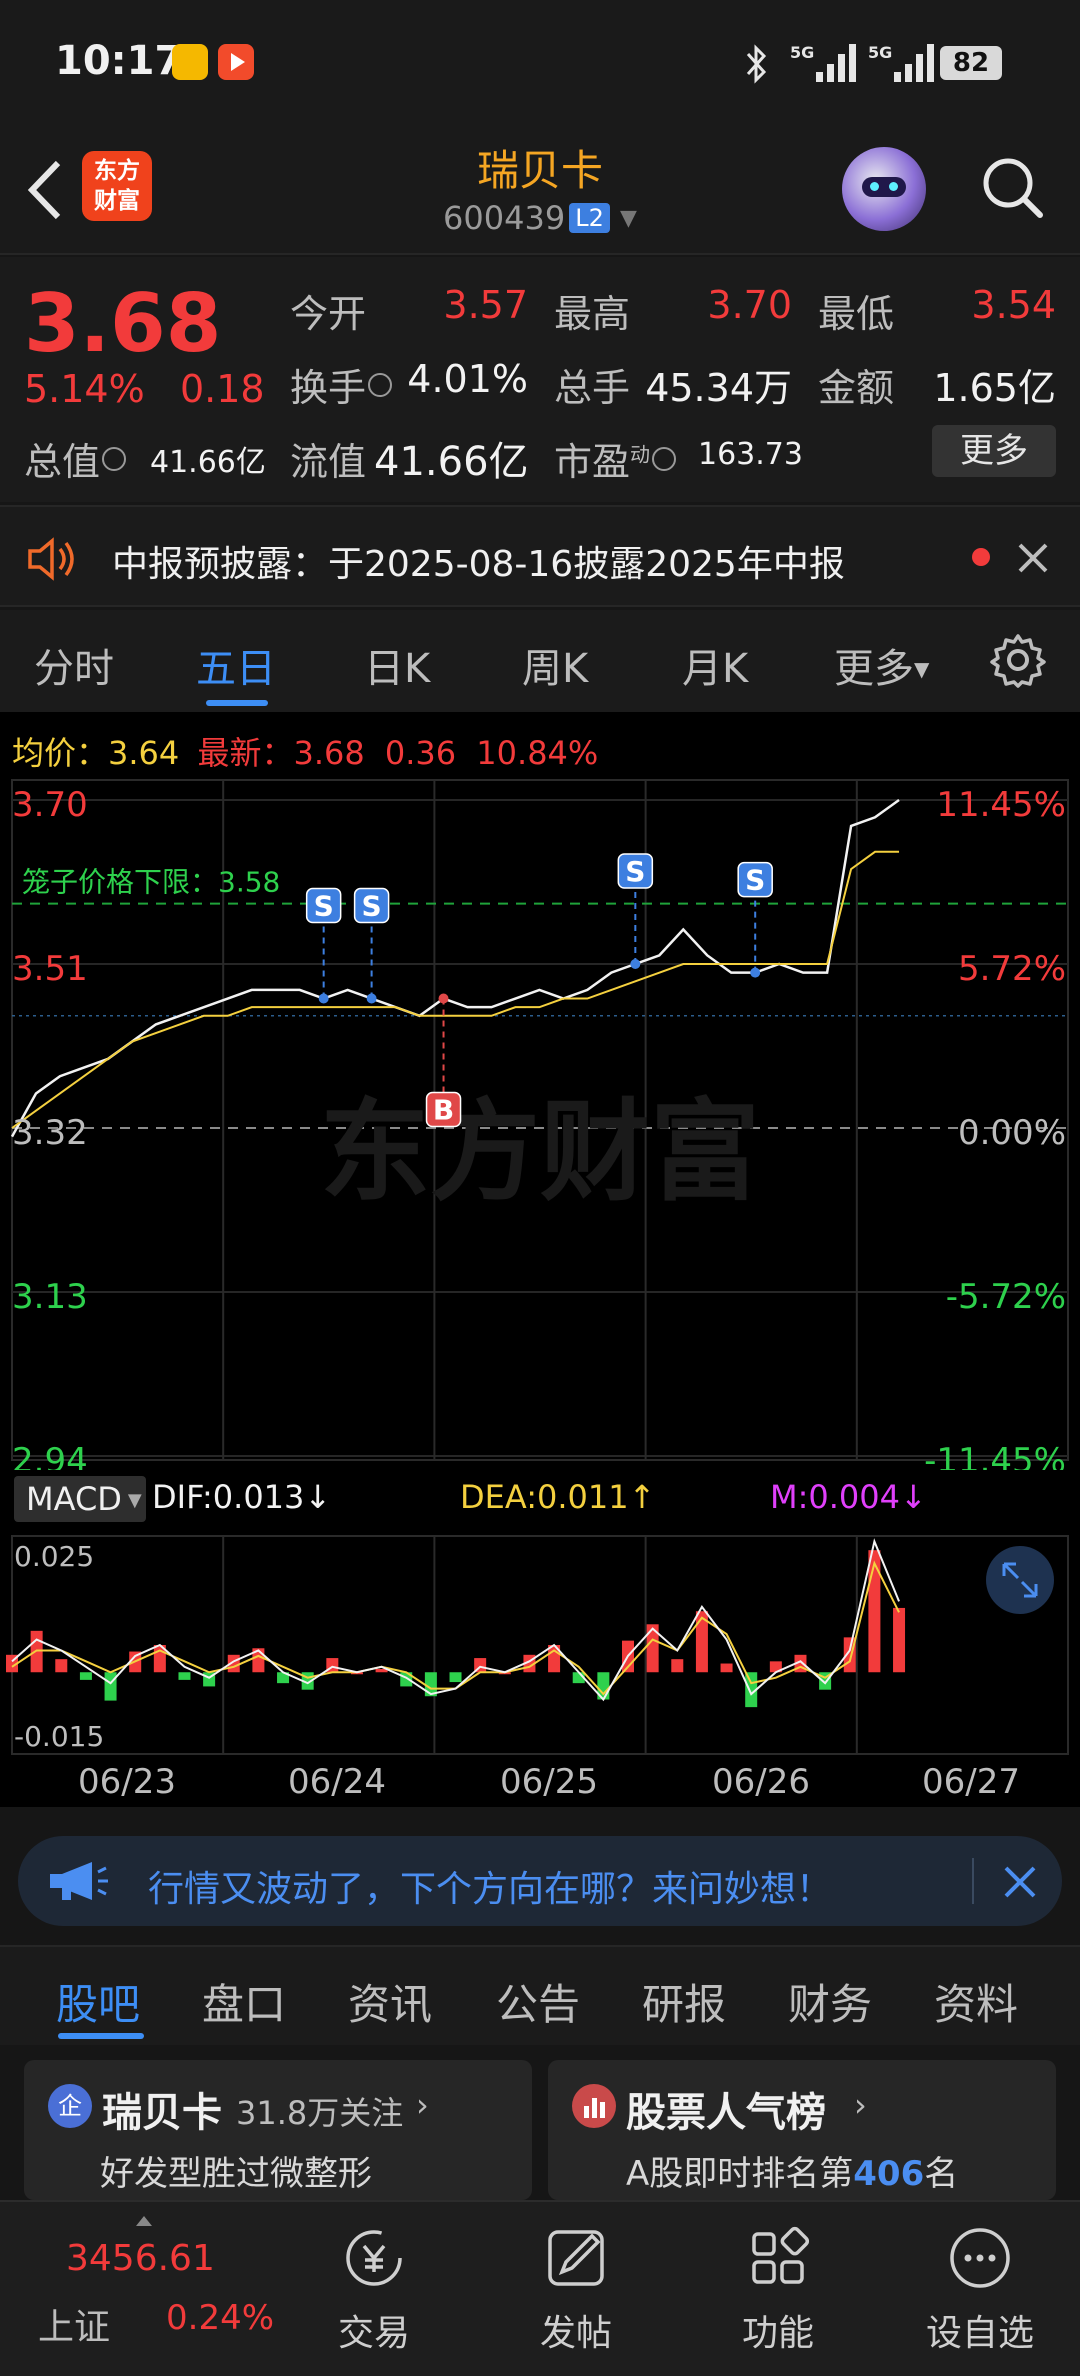 Image resolution: width=1080 pixels, height=2376 pixels. I want to click on tab-five-day: 五日, so click(236, 665).